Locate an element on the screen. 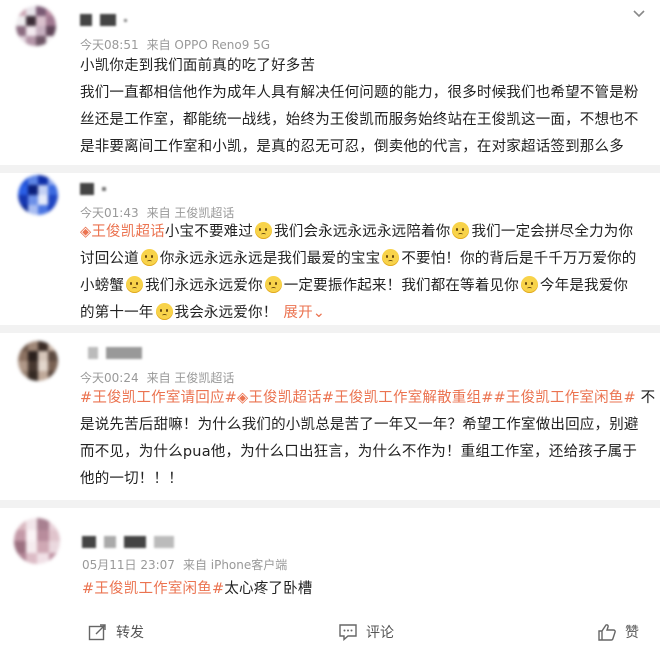 This screenshot has height=660, width=660. repost-label: 转发 is located at coordinates (130, 633).